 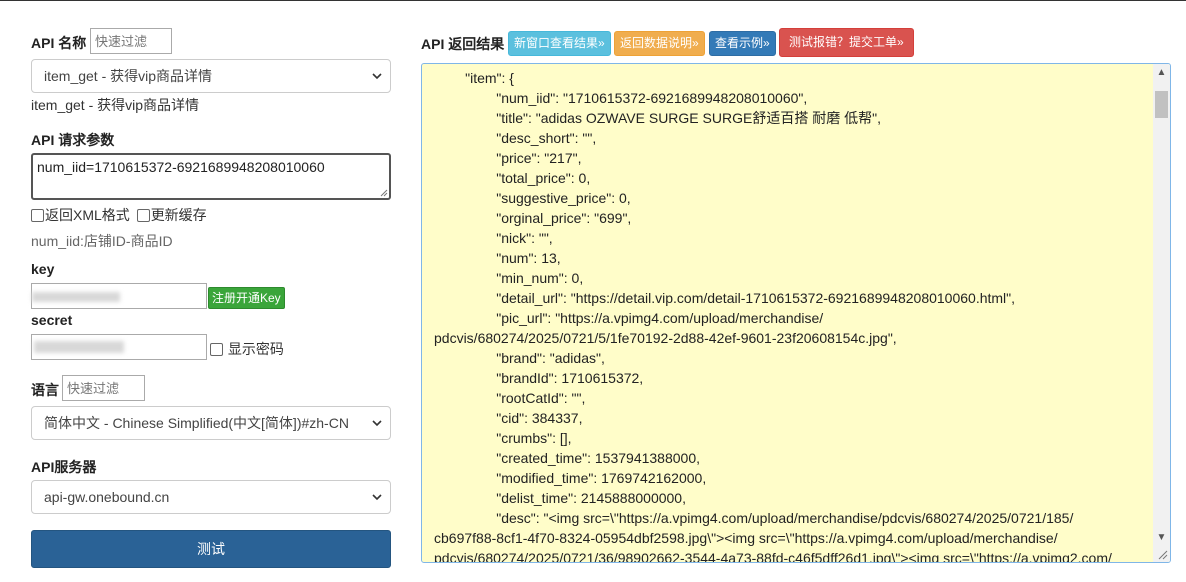 I want to click on register-key-button: 注册开通Key, so click(x=246, y=298).